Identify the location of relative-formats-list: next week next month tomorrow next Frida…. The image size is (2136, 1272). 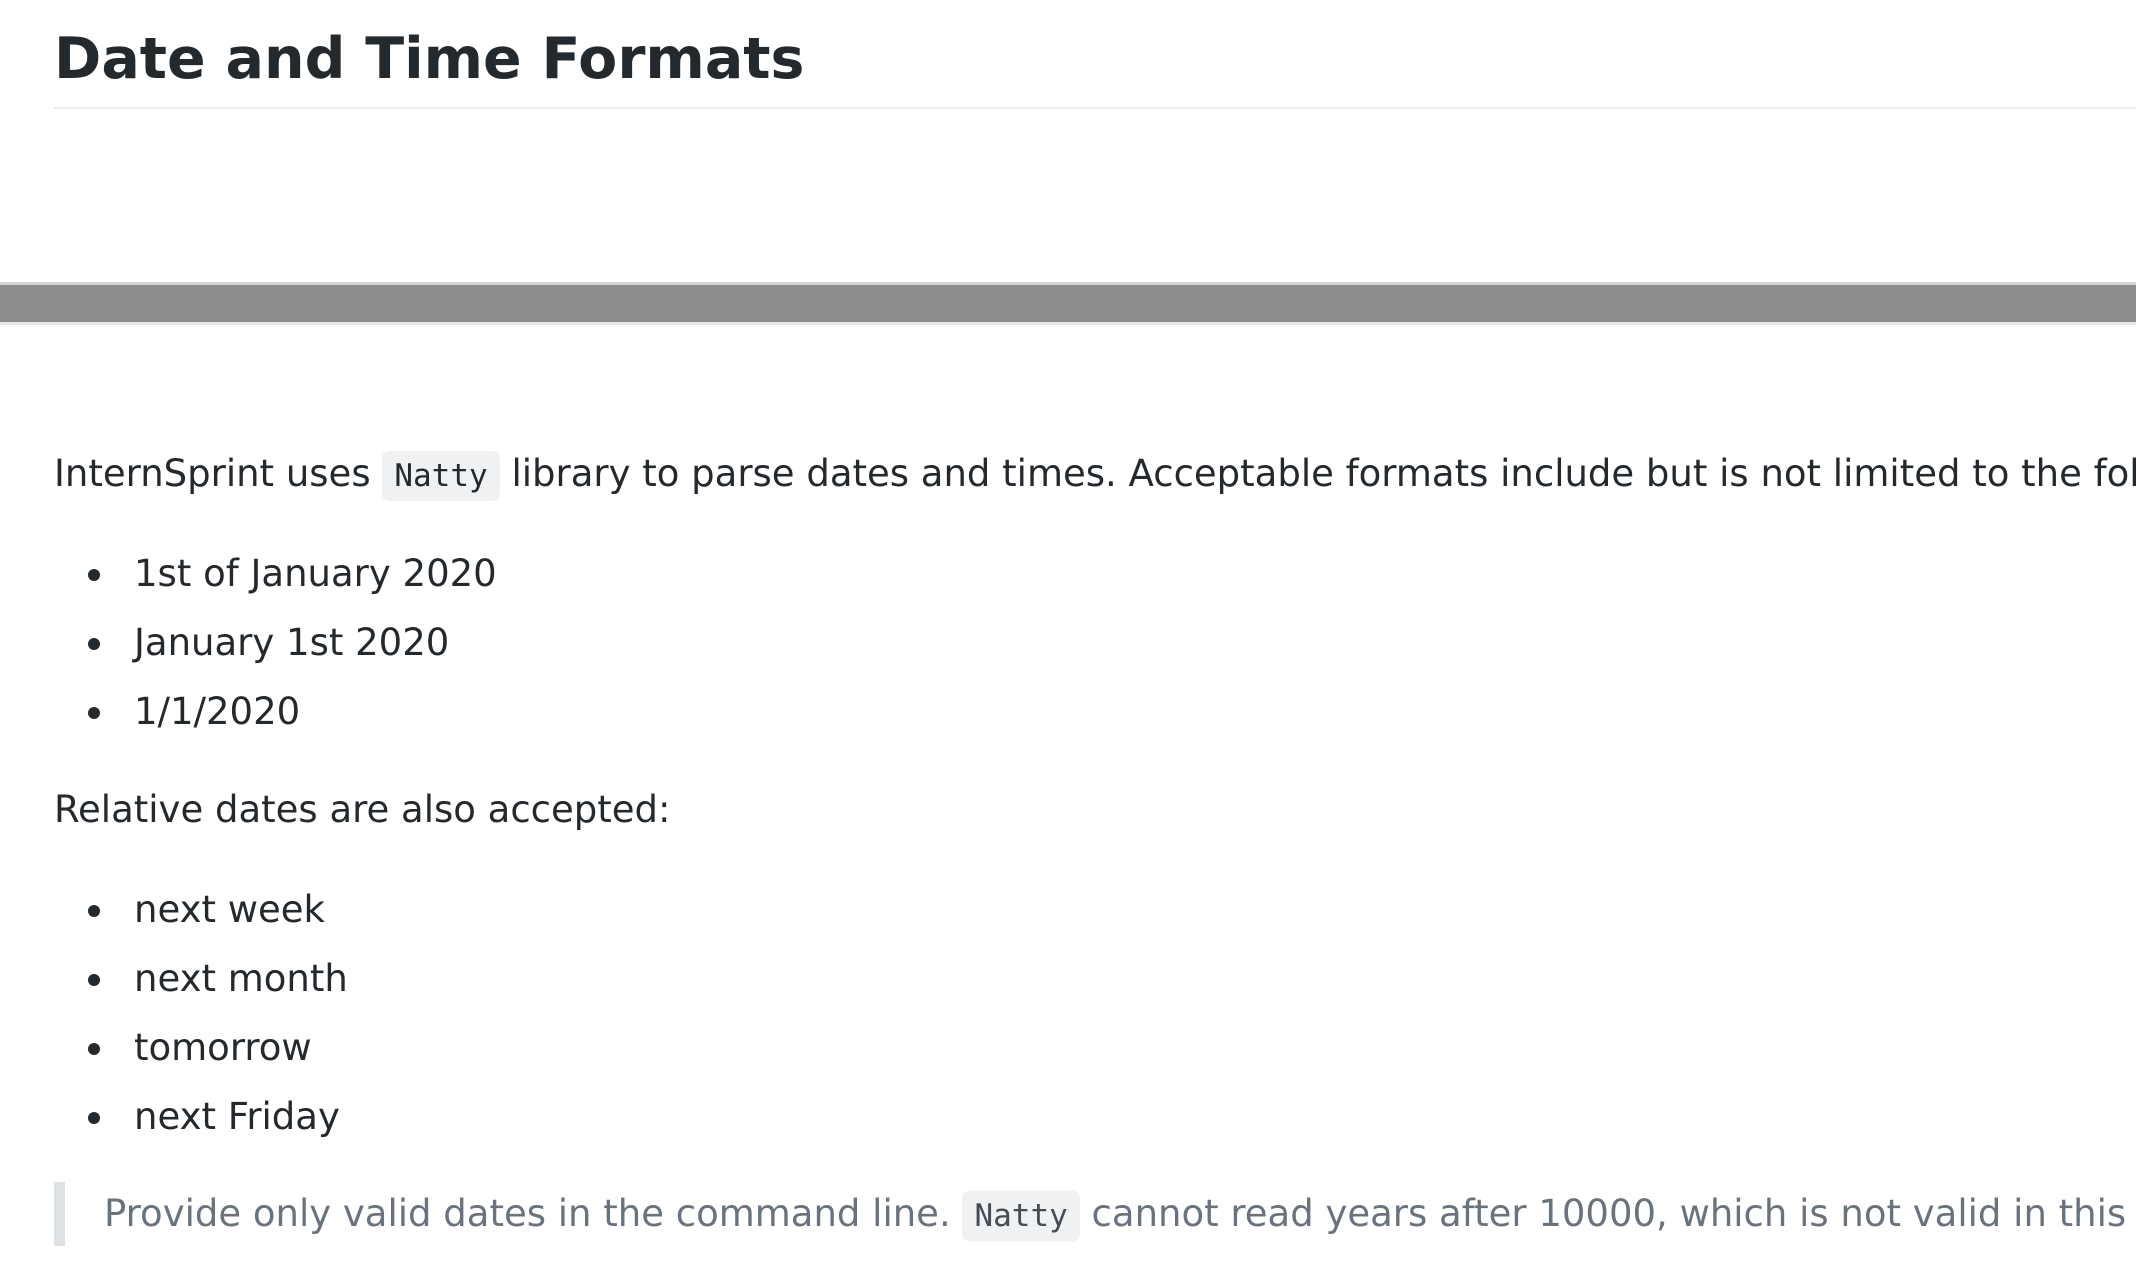
(201, 1013).